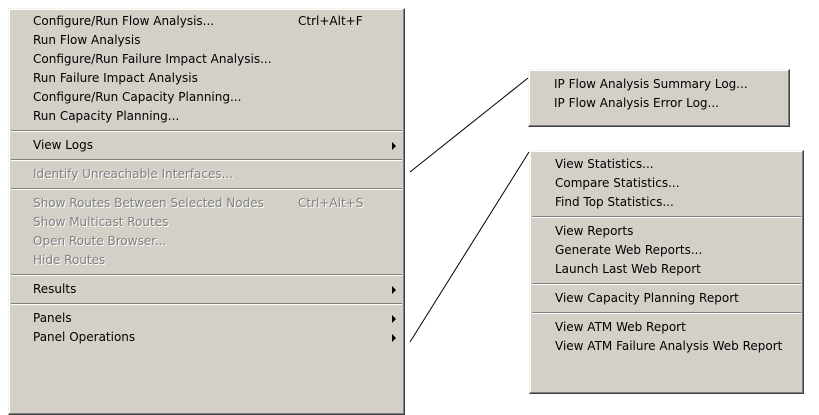 Image resolution: width=819 pixels, height=415 pixels. I want to click on callout-connectors, so click(469, 210).